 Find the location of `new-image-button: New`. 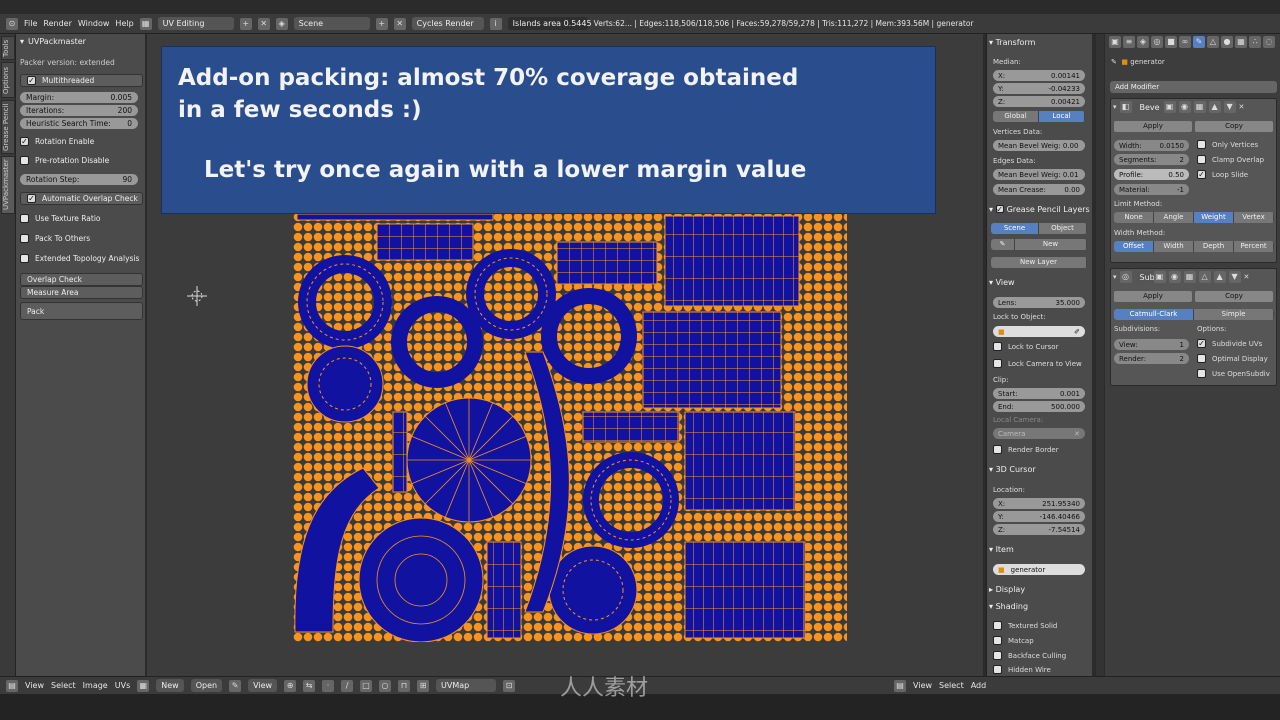

new-image-button: New is located at coordinates (170, 685).